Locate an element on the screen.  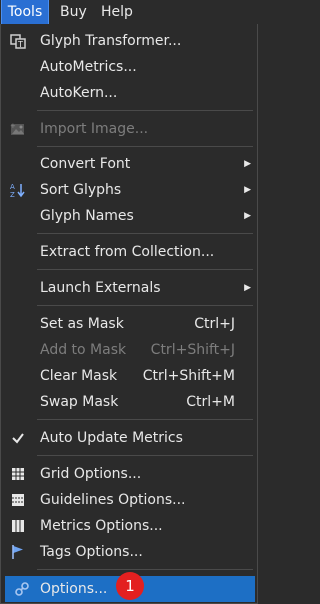
glyph-transformer-icon: T is located at coordinates (18, 41).